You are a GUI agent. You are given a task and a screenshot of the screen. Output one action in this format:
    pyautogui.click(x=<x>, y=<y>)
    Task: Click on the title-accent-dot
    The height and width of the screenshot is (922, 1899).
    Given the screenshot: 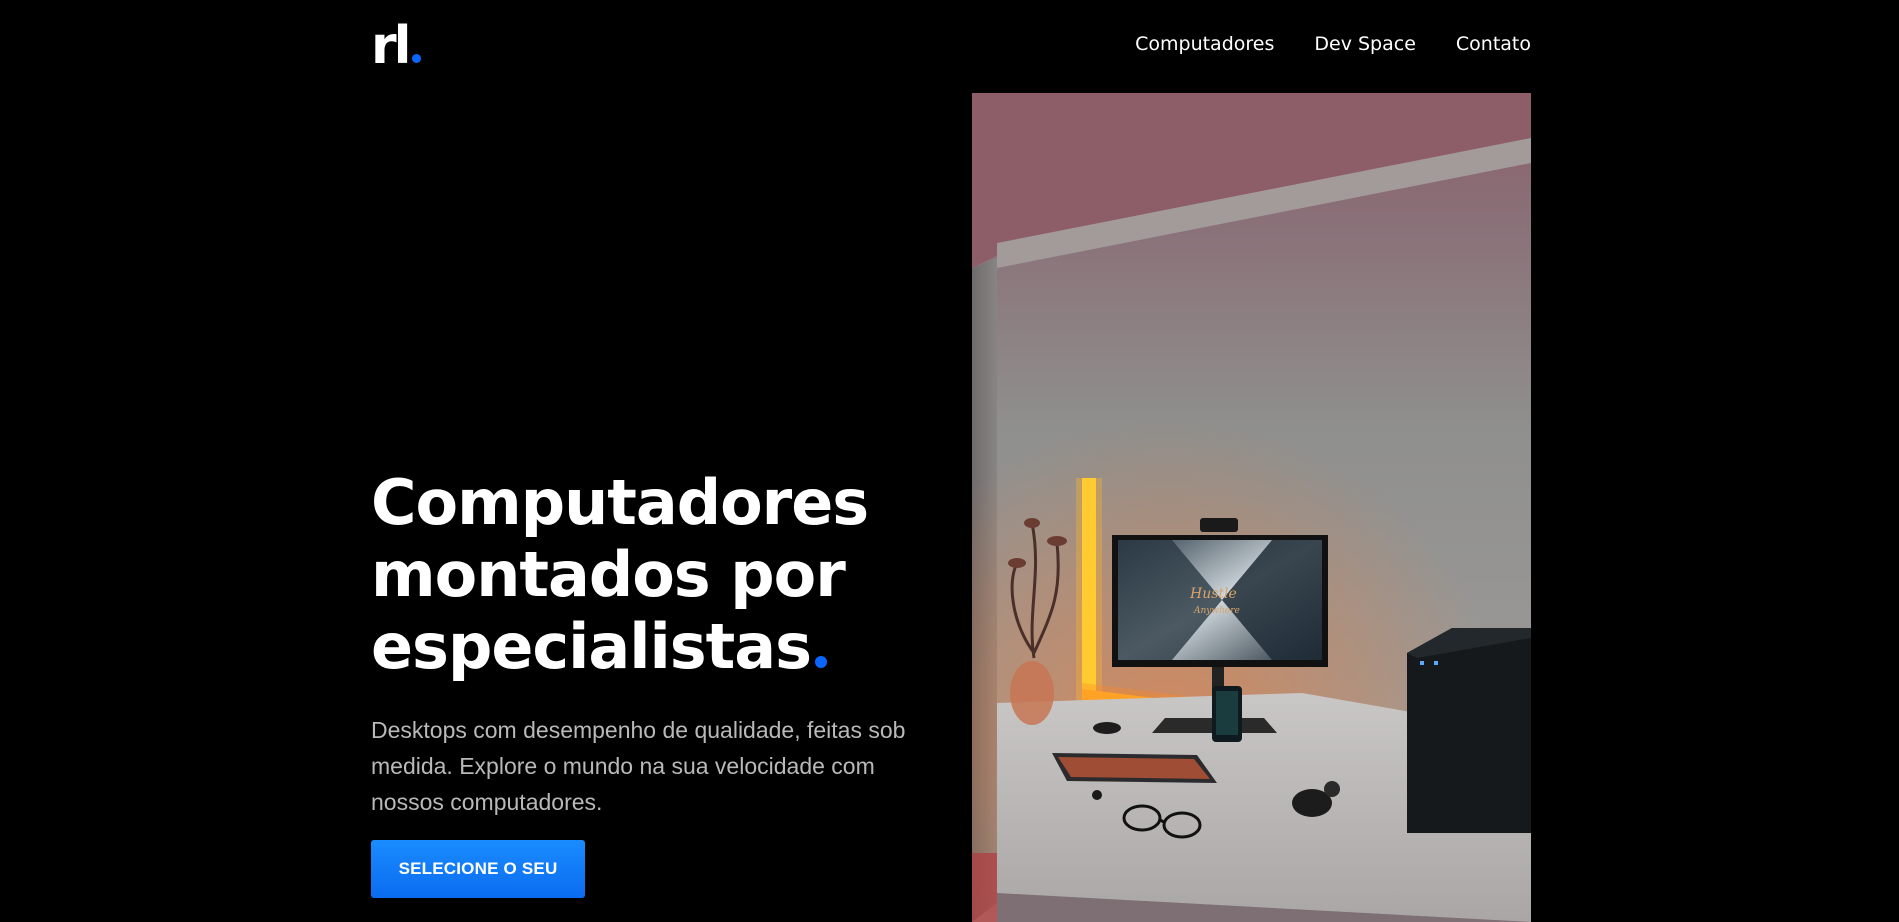 What is the action you would take?
    pyautogui.click(x=821, y=662)
    